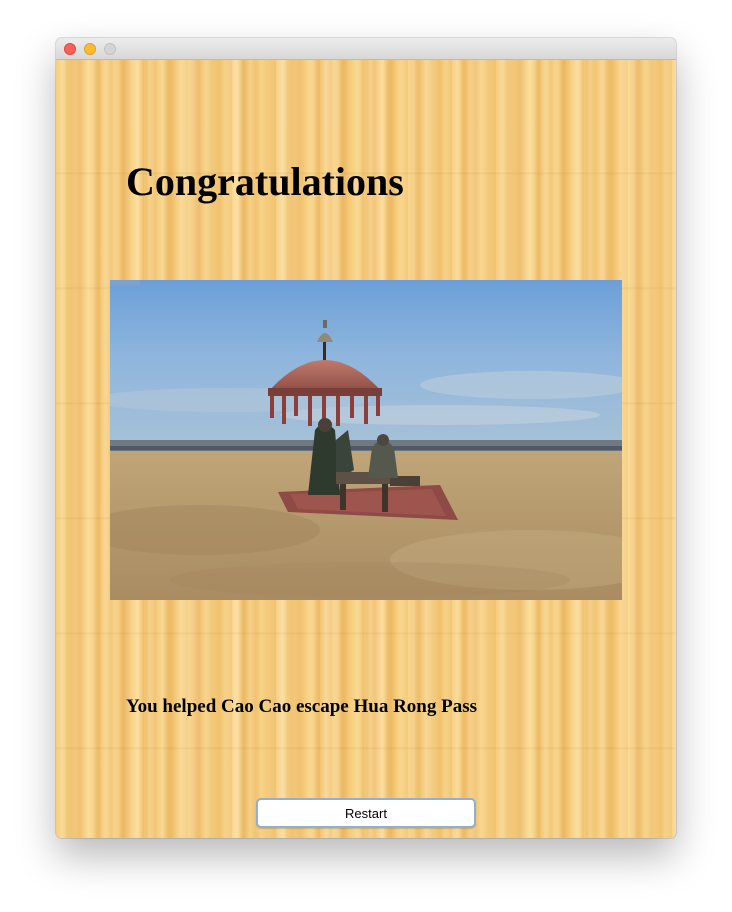 The height and width of the screenshot is (912, 732). What do you see at coordinates (366, 49) in the screenshot?
I see `title-bar` at bounding box center [366, 49].